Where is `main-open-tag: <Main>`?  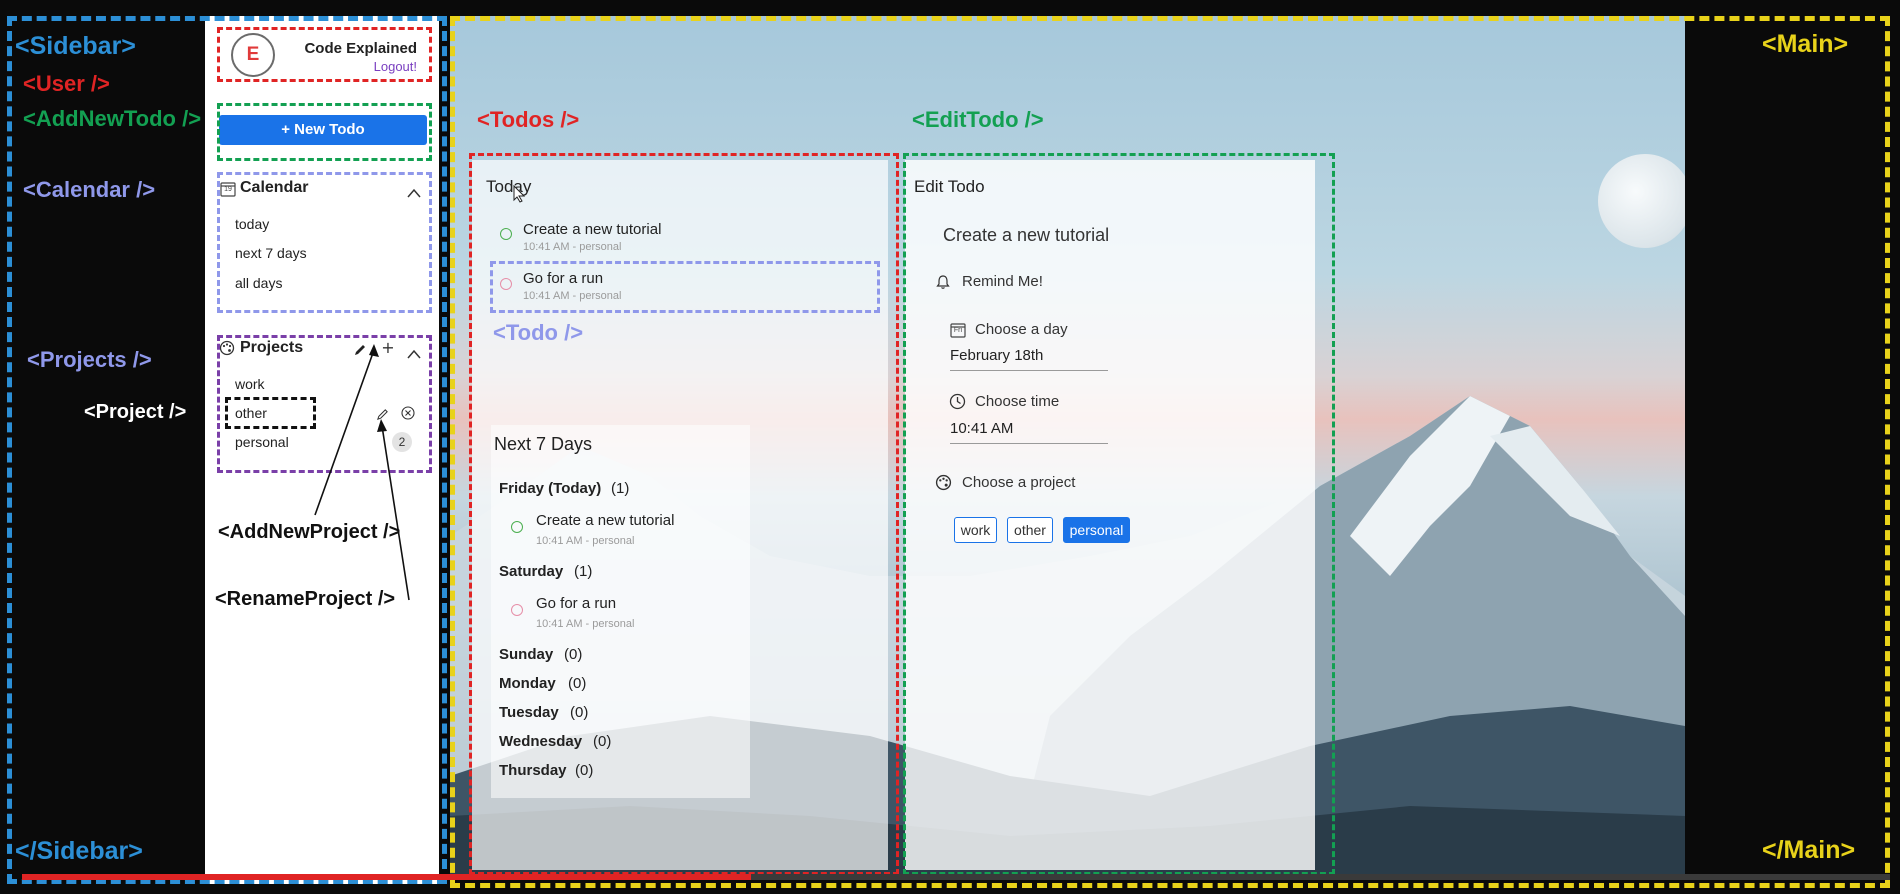
main-open-tag: <Main> is located at coordinates (1805, 44).